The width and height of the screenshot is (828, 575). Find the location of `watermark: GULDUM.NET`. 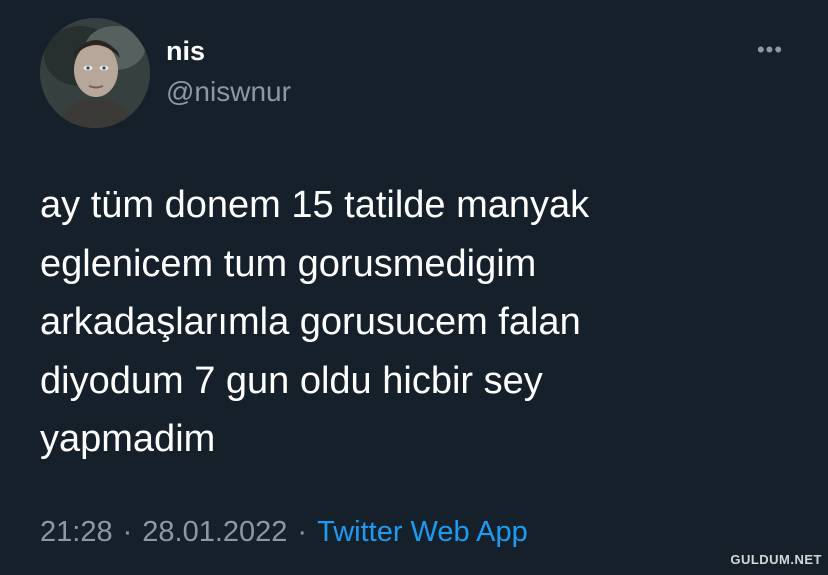

watermark: GULDUM.NET is located at coordinates (776, 559).